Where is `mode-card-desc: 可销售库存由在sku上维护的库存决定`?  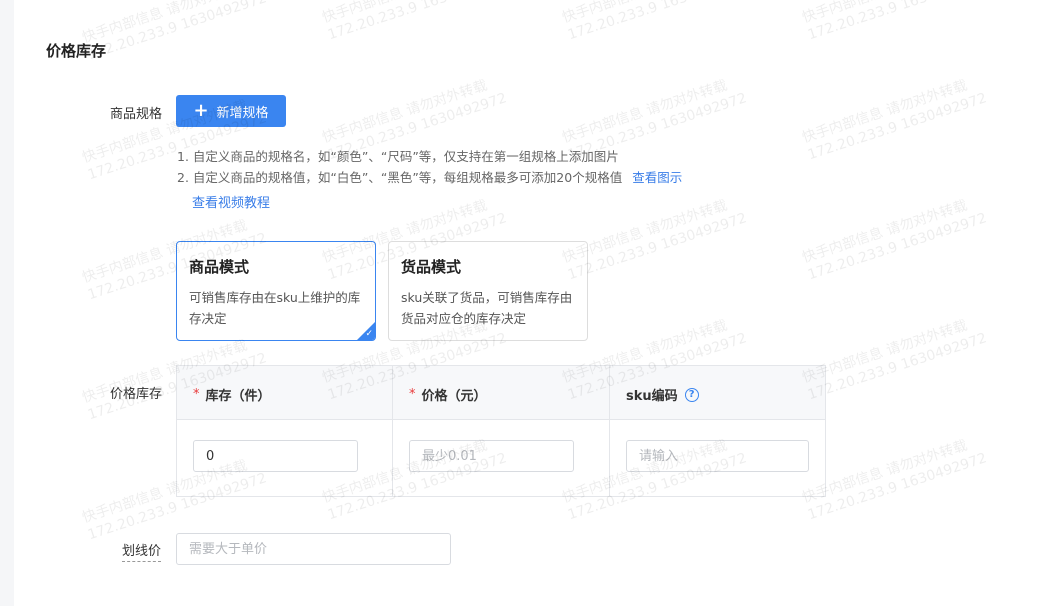
mode-card-desc: 可销售库存由在sku上维护的库存决定 is located at coordinates (275, 308).